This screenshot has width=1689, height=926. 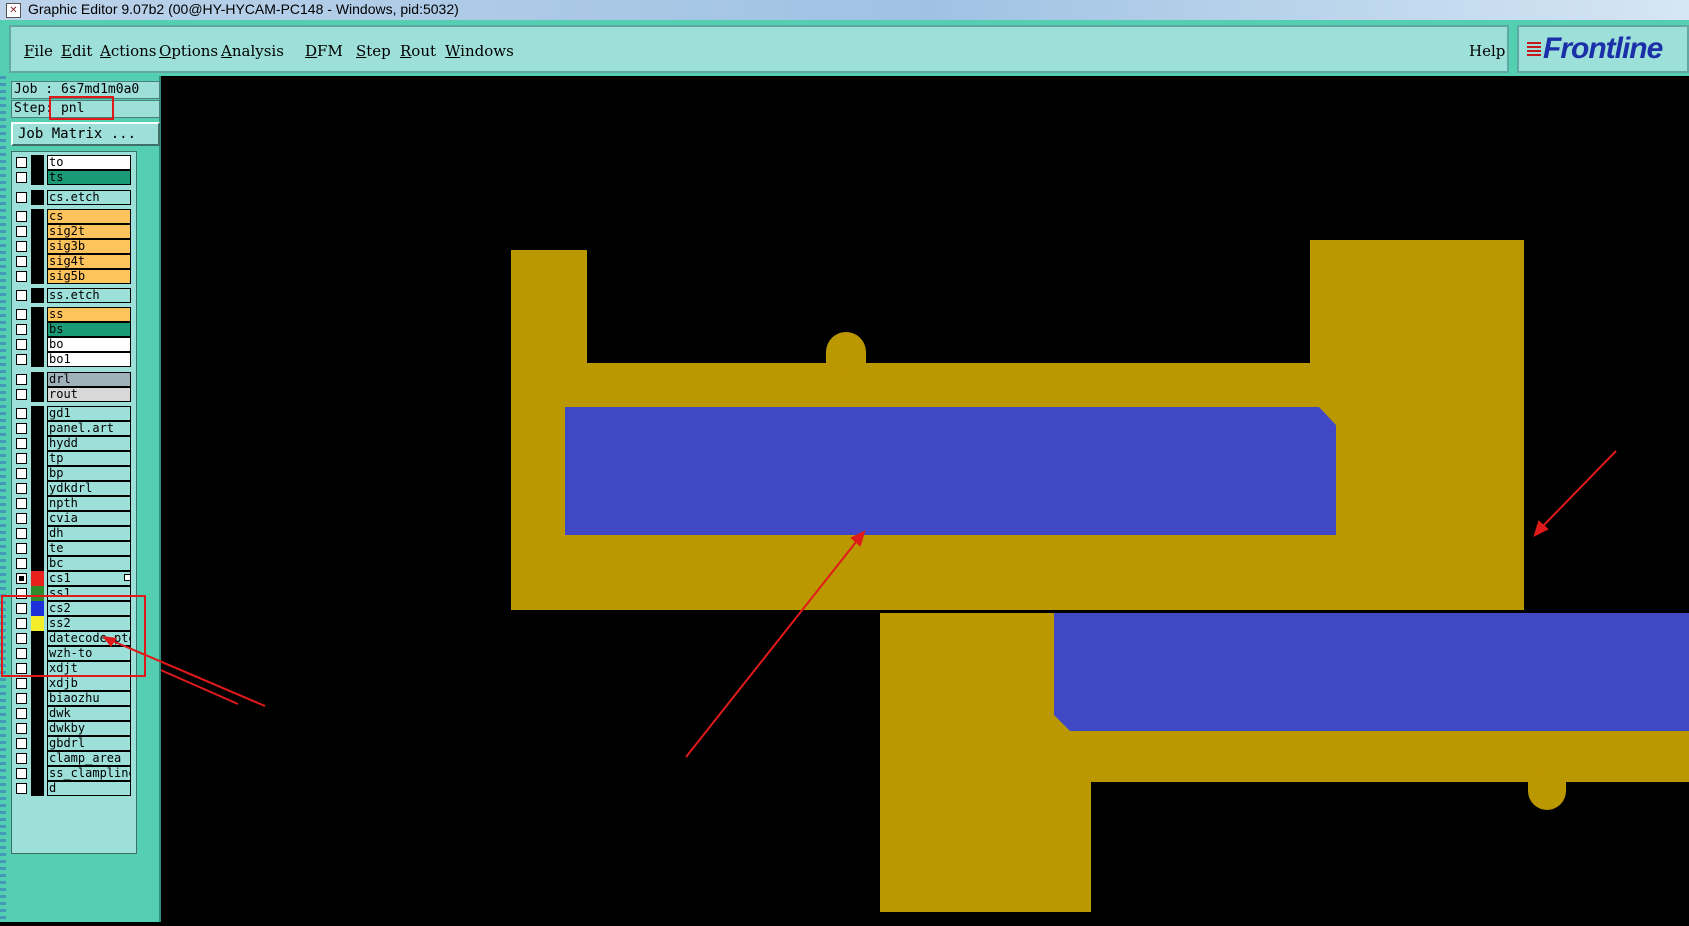 I want to click on layer-row: bo, so click(x=72, y=344).